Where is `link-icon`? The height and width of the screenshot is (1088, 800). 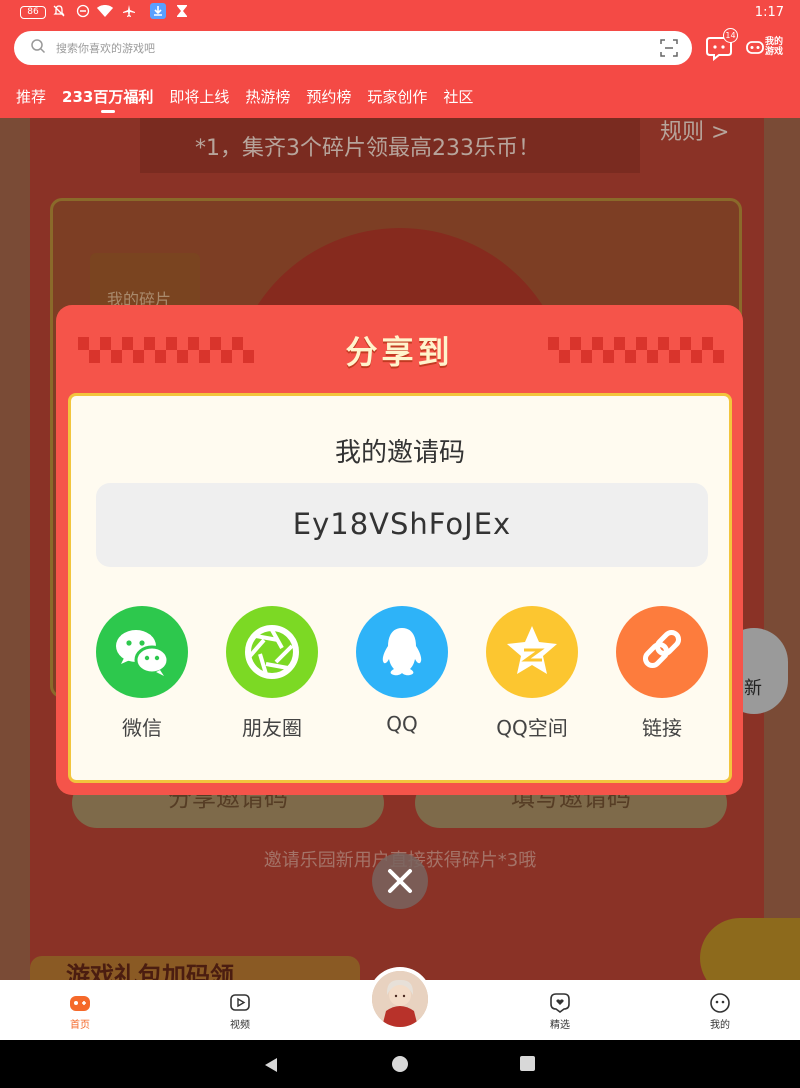
link-icon is located at coordinates (662, 652).